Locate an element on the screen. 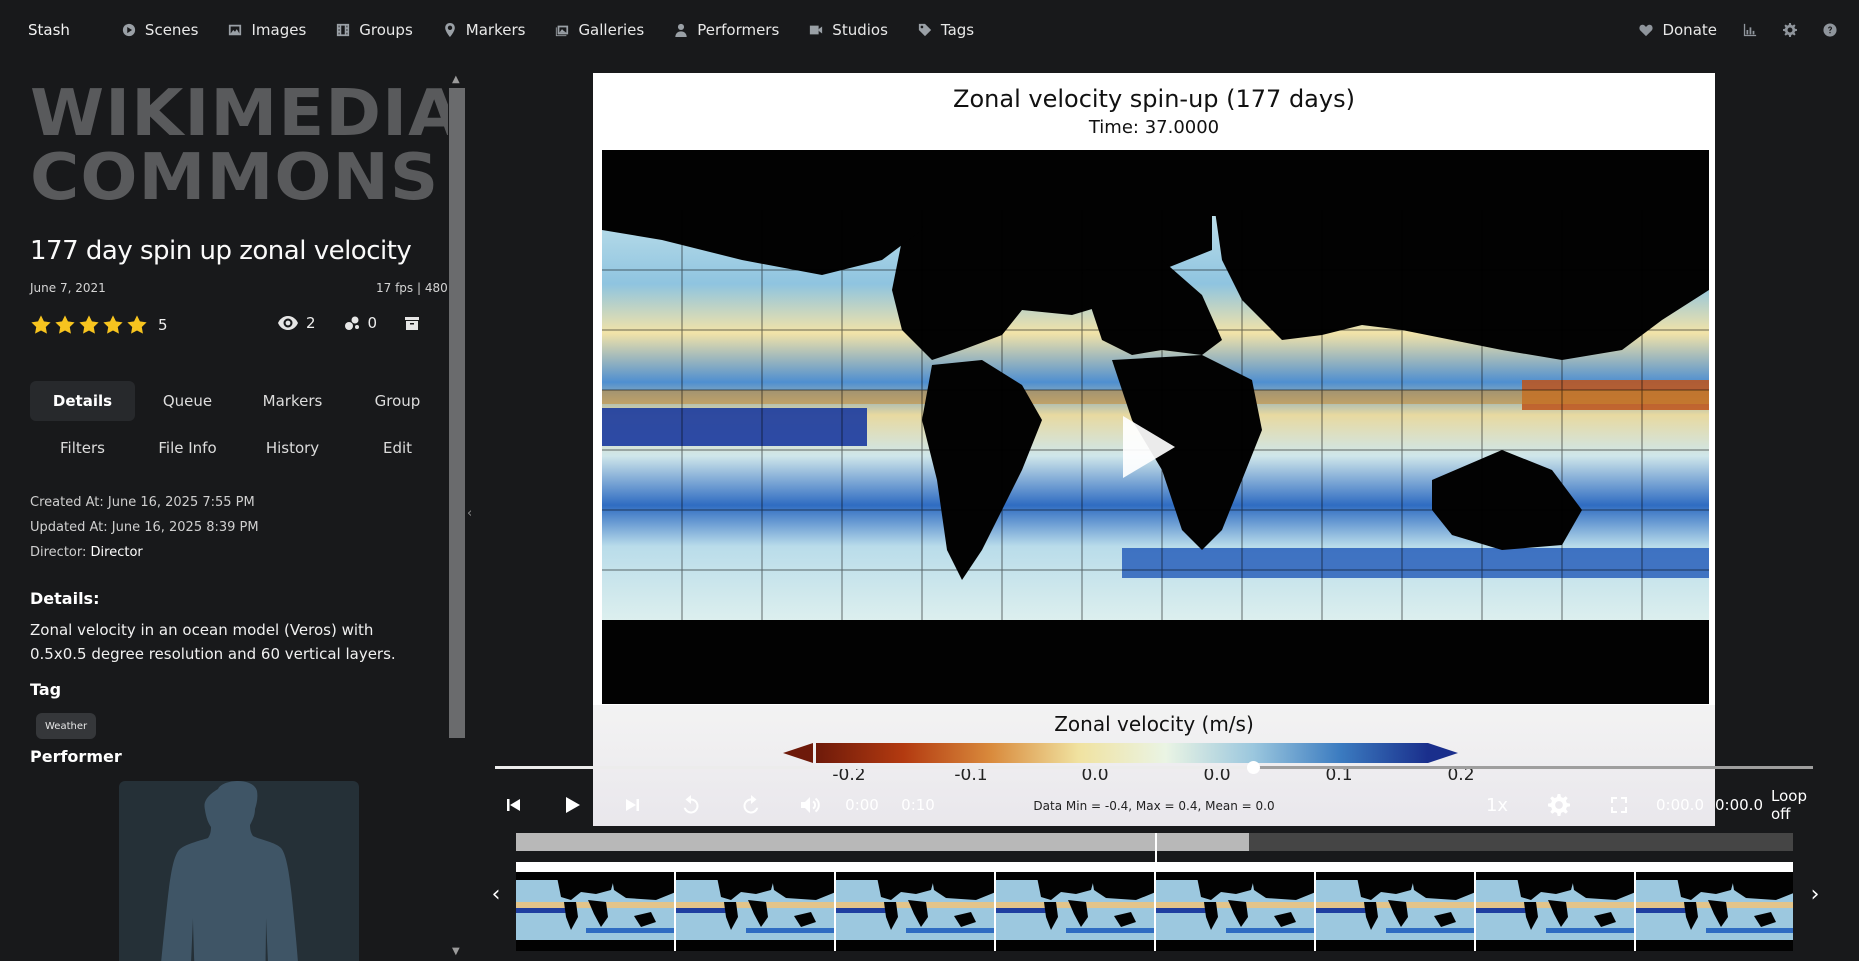 The height and width of the screenshot is (961, 1859). nav-item-studios: Studios is located at coordinates (848, 30).